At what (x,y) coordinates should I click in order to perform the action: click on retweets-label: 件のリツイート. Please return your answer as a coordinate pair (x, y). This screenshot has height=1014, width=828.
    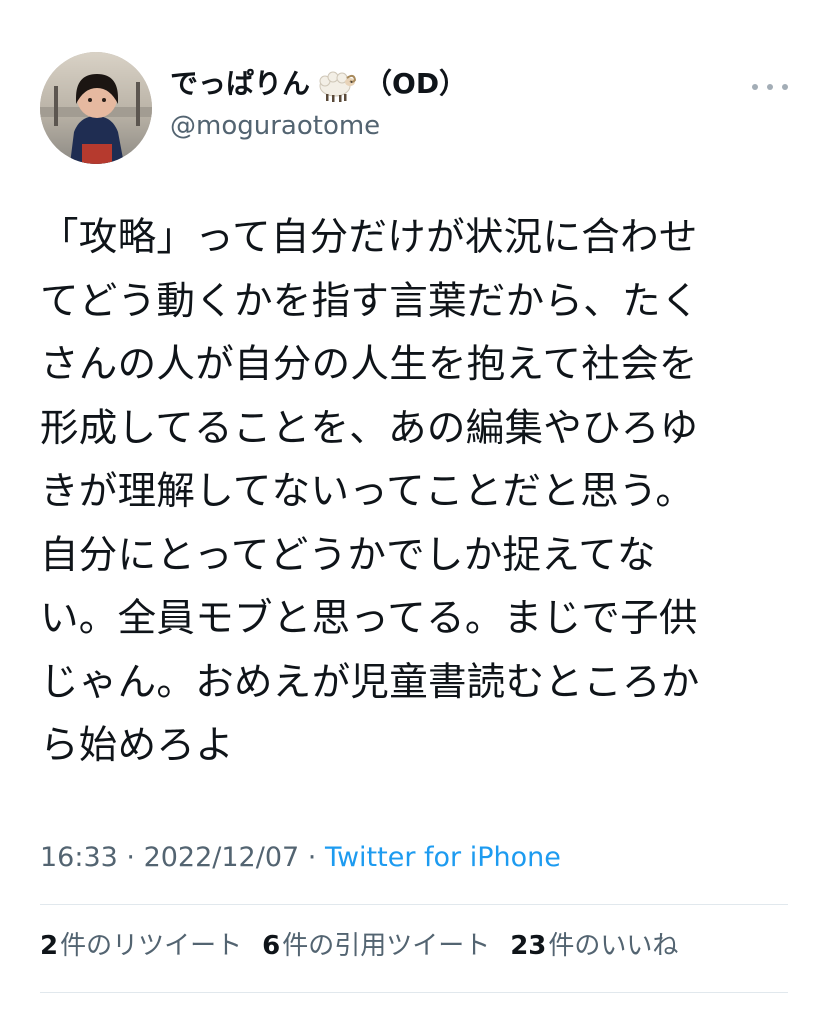
    Looking at the image, I should click on (151, 946).